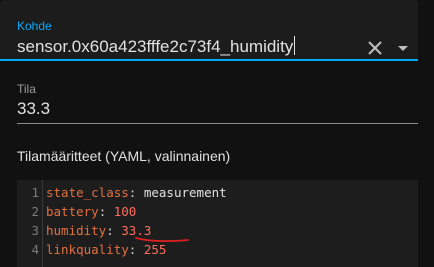 This screenshot has width=434, height=267. Describe the element at coordinates (33, 109) in the screenshot. I see `state-input: 33.3` at that location.